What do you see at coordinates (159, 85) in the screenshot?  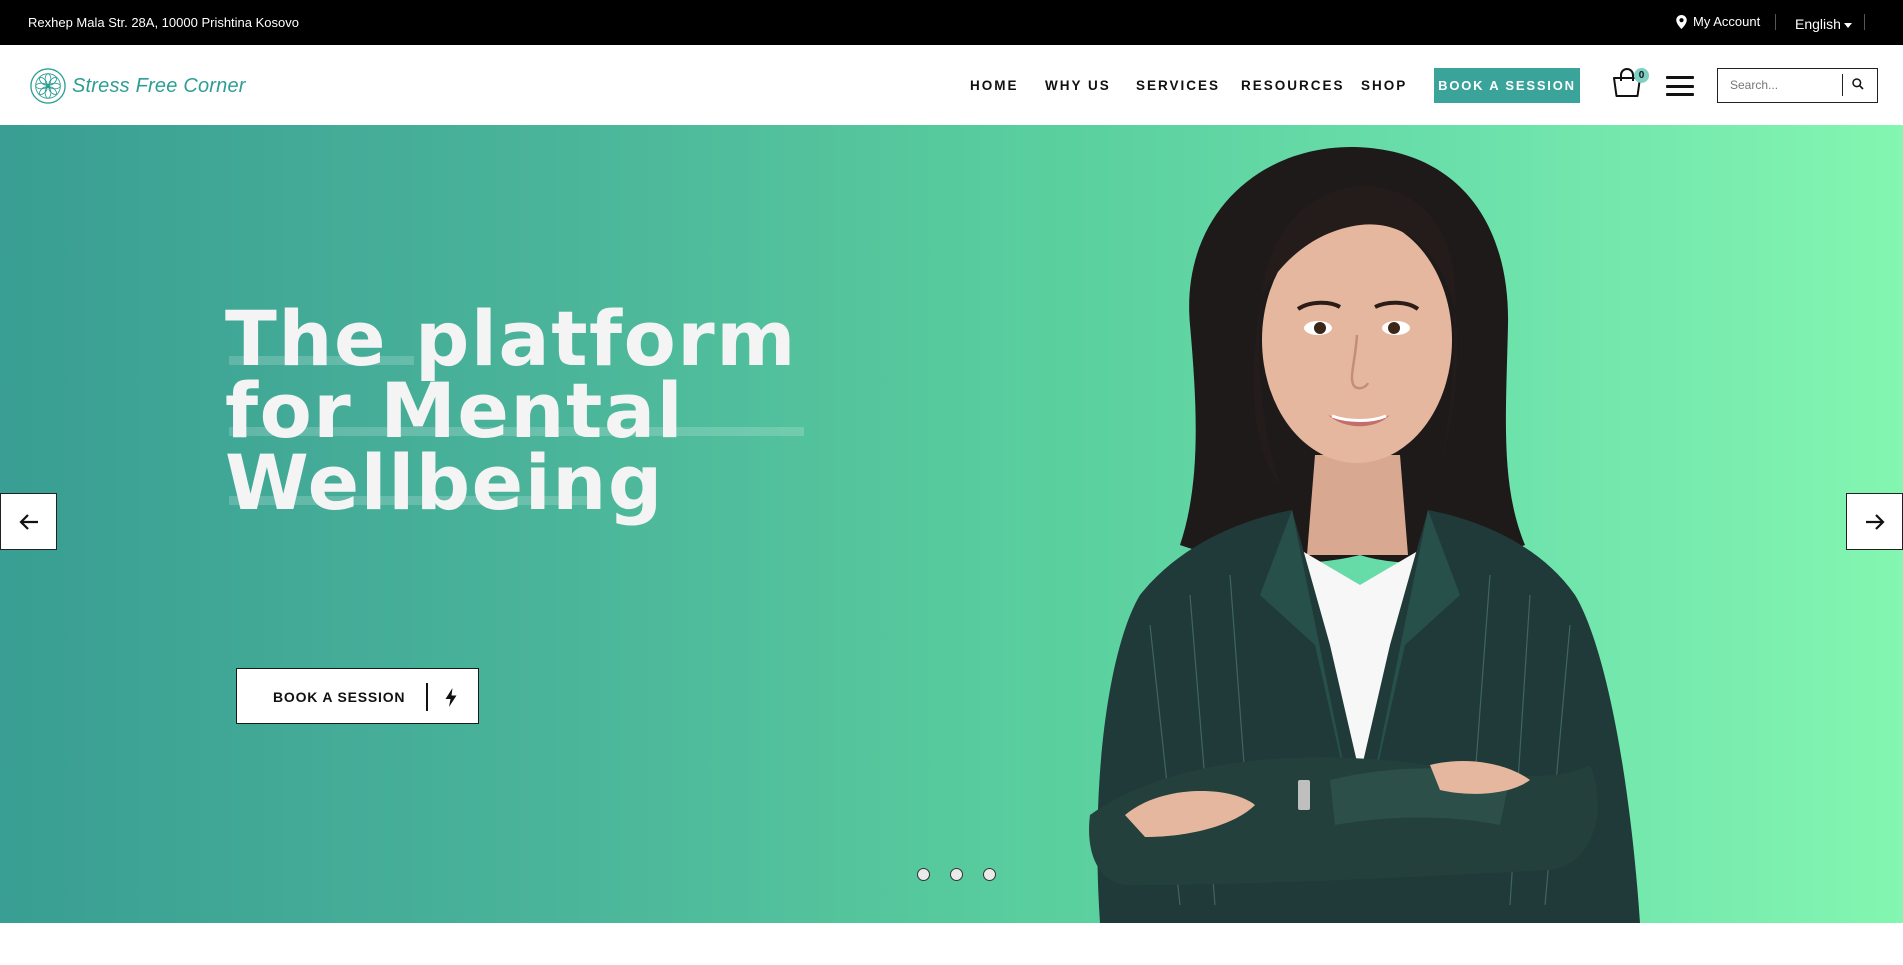 I see `logo-text: Stress Free Corner` at bounding box center [159, 85].